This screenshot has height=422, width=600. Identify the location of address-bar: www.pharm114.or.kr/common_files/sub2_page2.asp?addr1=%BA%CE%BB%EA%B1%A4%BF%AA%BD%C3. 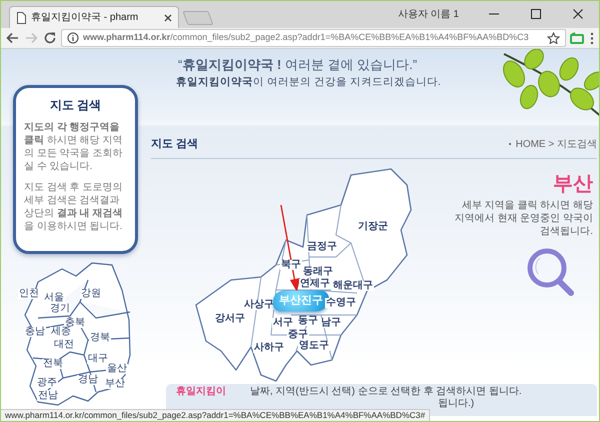
(313, 38).